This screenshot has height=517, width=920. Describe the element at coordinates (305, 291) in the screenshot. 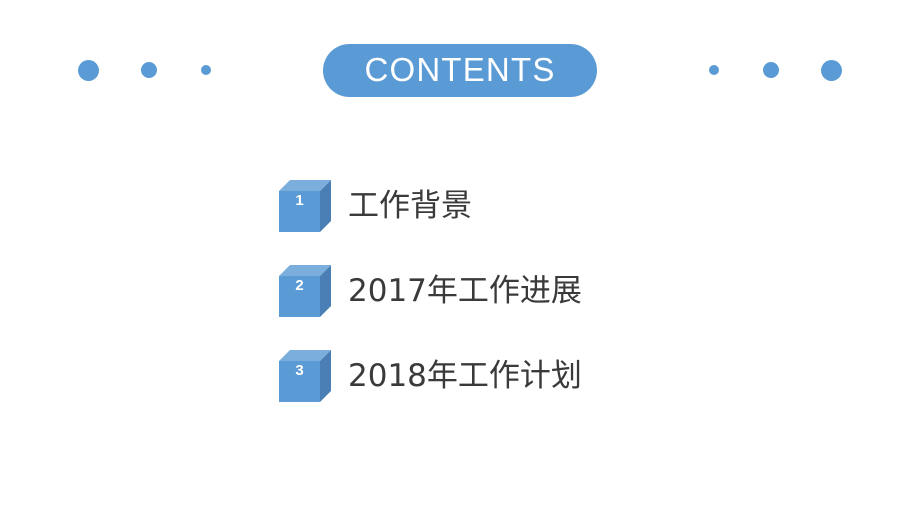

I see `numbered-cube-icon: 2` at that location.